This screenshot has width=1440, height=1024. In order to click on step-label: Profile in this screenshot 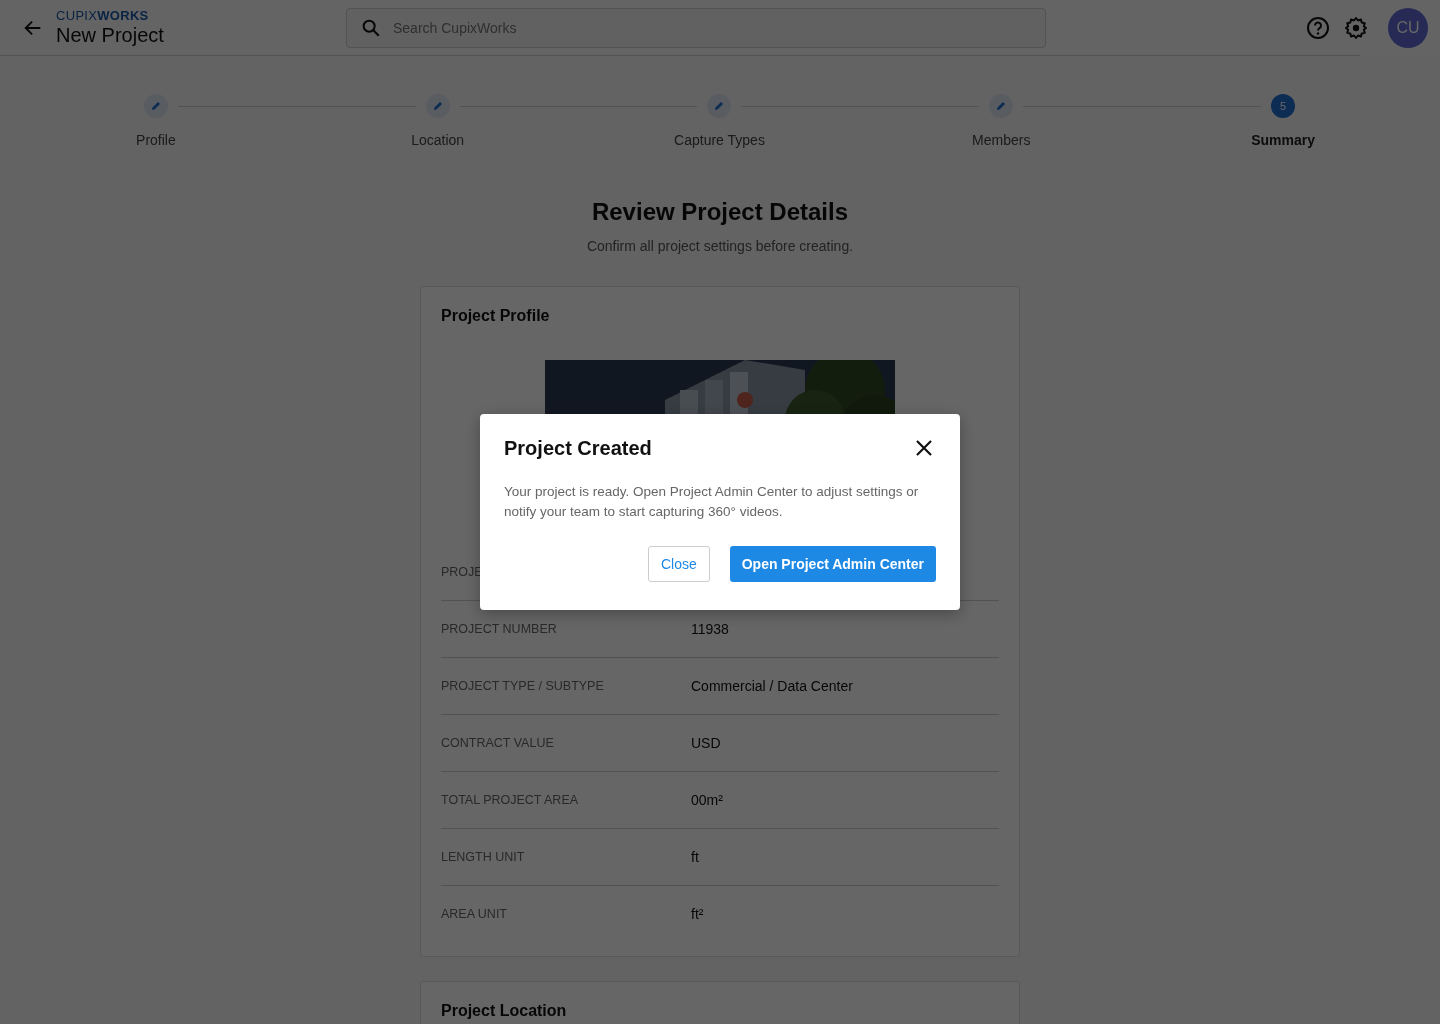, I will do `click(156, 140)`.